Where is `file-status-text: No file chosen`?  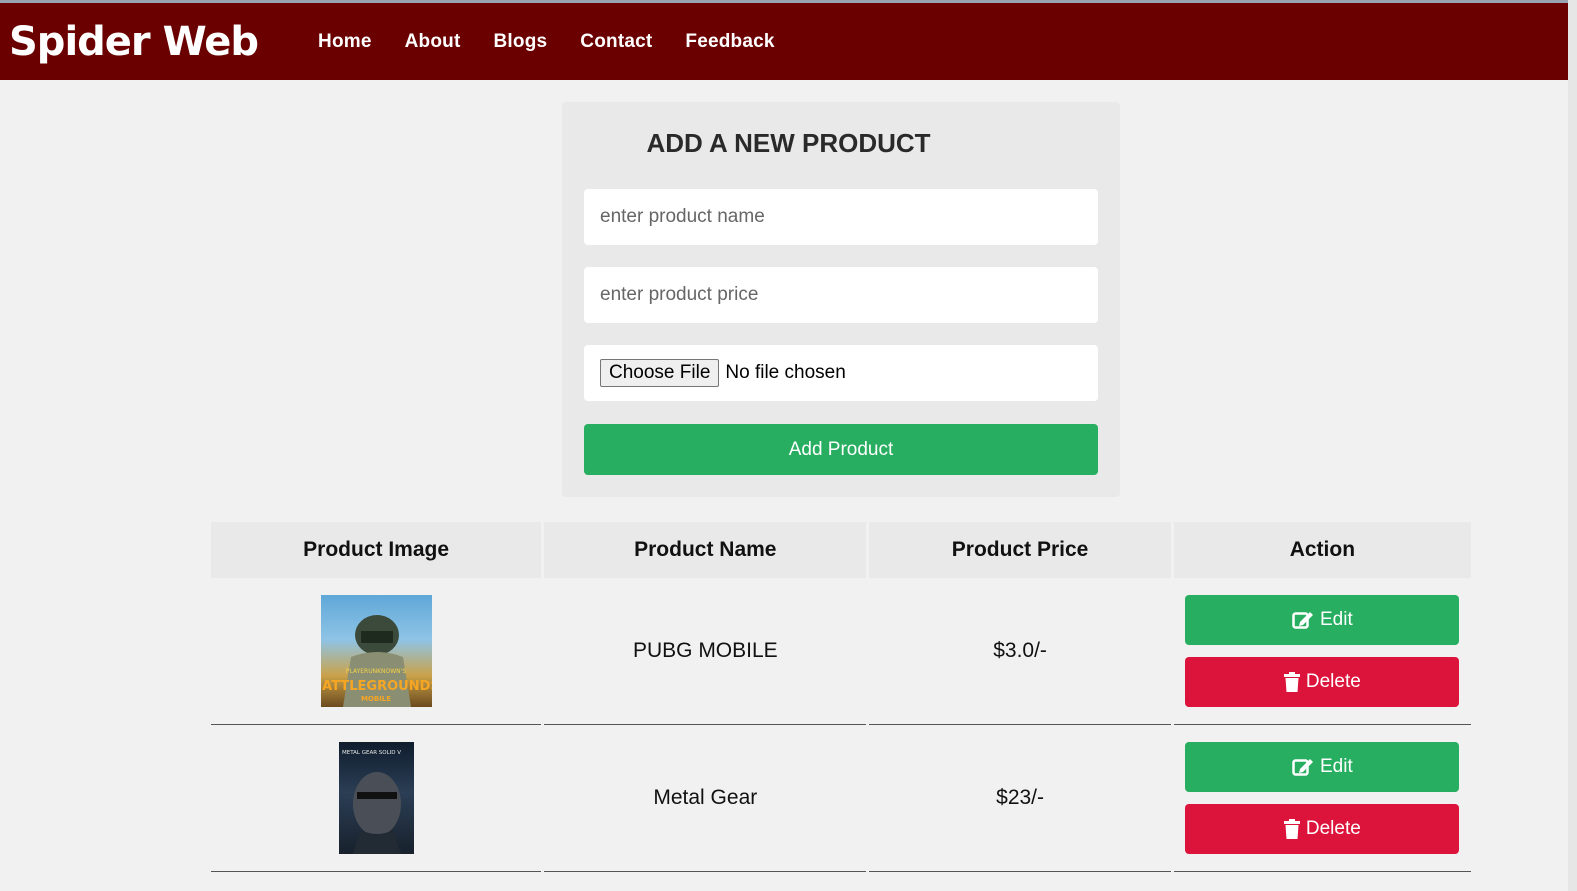 file-status-text: No file chosen is located at coordinates (785, 372).